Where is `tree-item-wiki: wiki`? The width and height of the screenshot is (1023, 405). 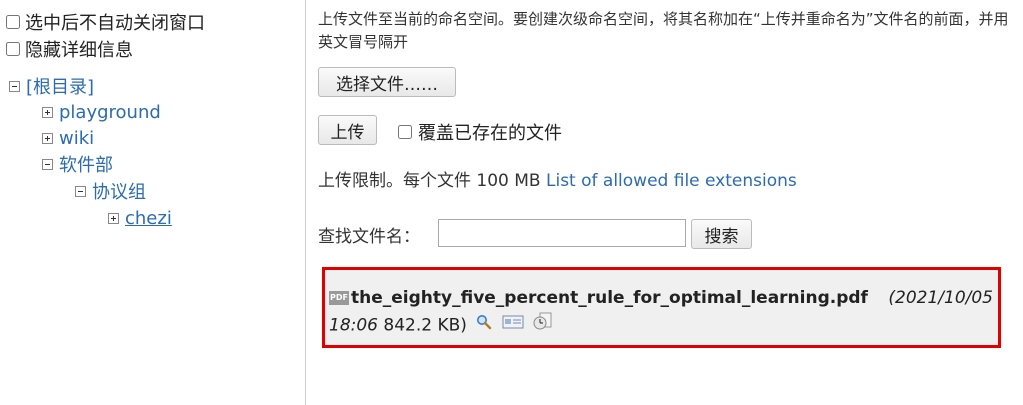 tree-item-wiki: wiki is located at coordinates (68, 138).